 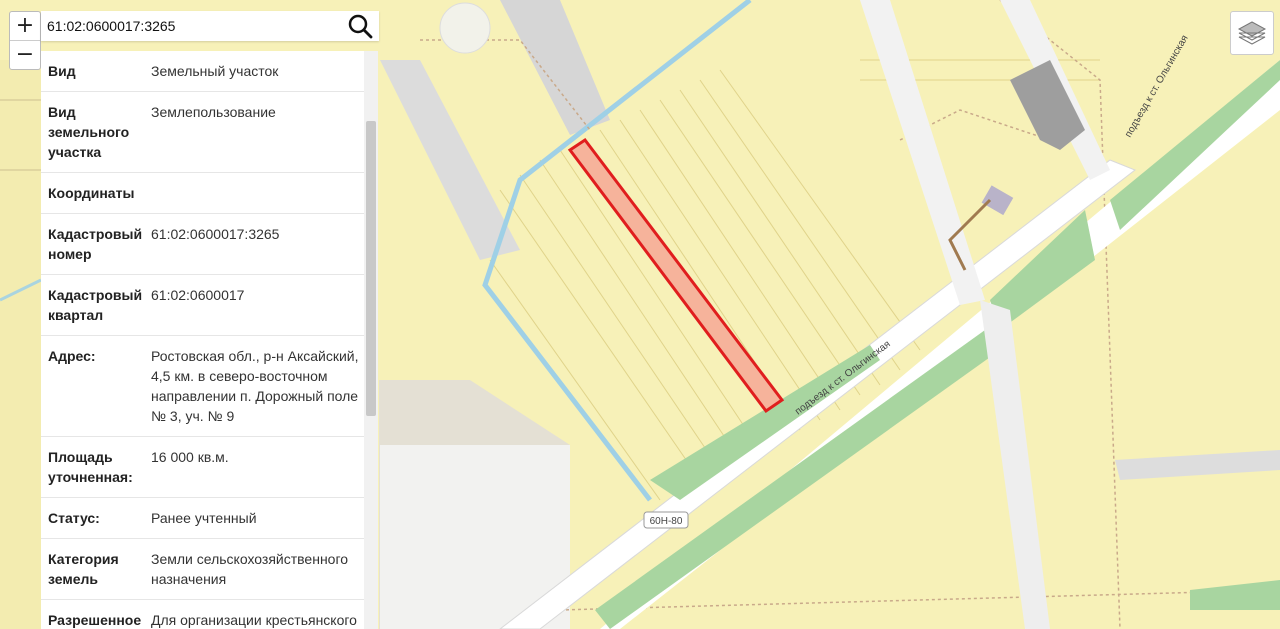 I want to click on detail-value: 61:02:0600017:3265, so click(x=215, y=234).